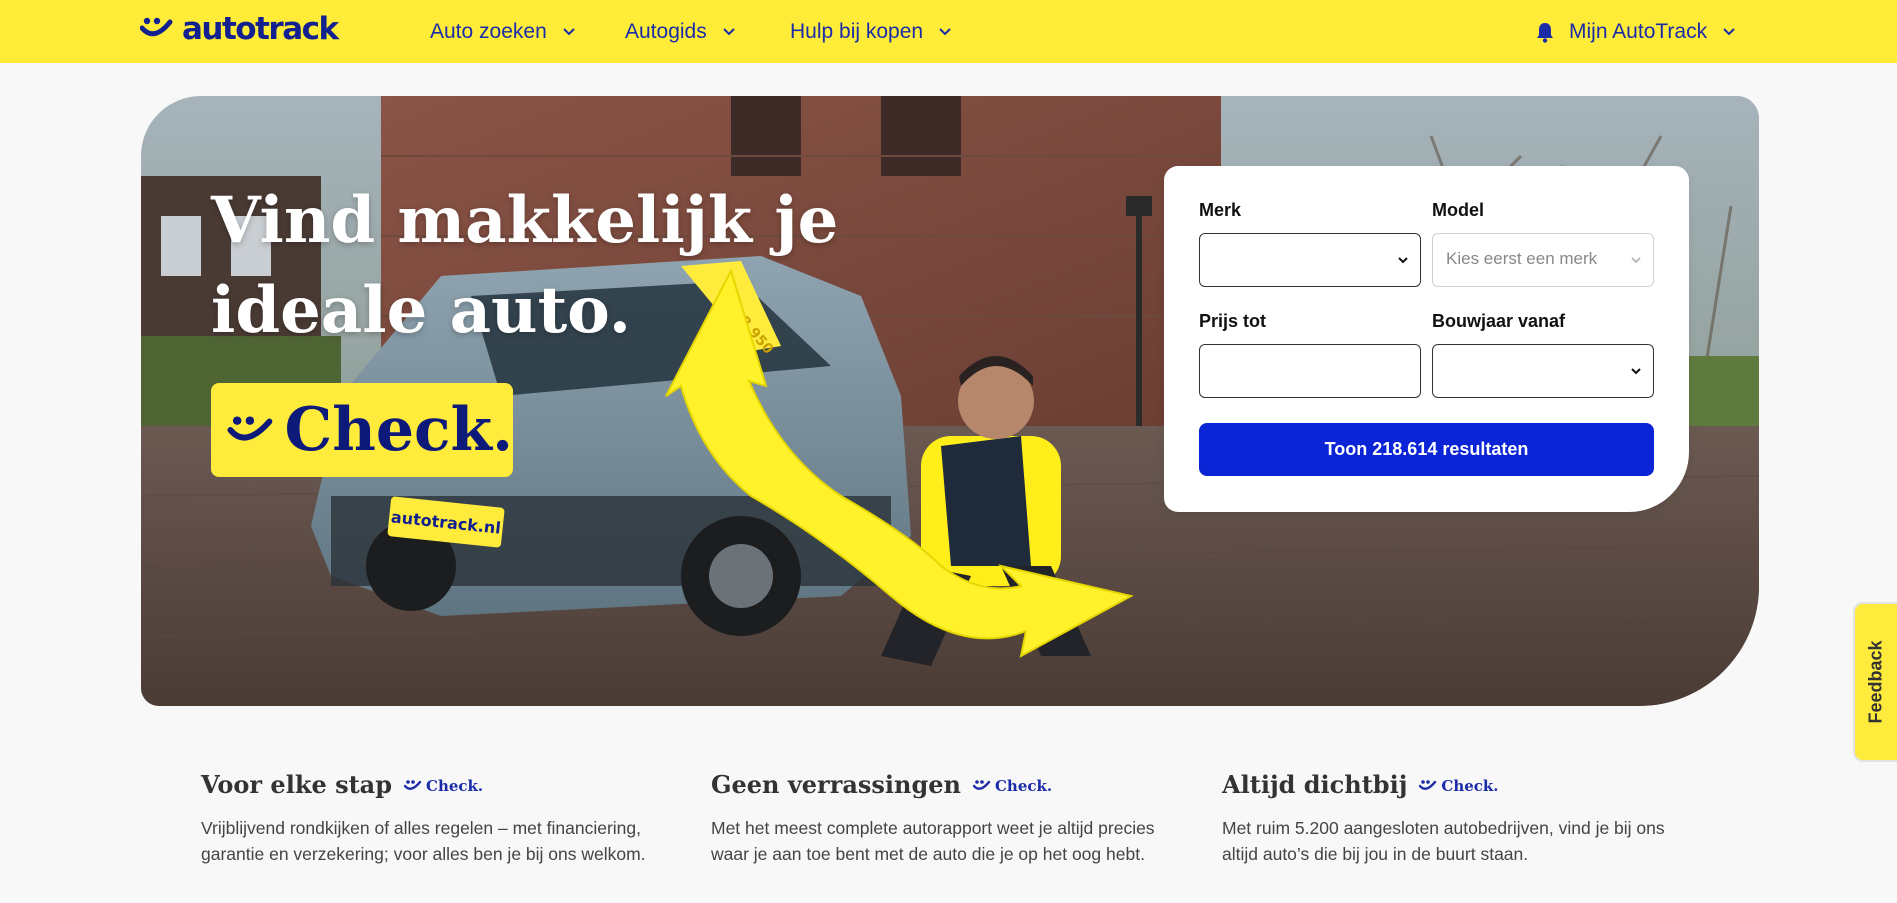 Image resolution: width=1897 pixels, height=903 pixels. I want to click on show-results-button: Toon 218.614 resultaten, so click(1426, 449).